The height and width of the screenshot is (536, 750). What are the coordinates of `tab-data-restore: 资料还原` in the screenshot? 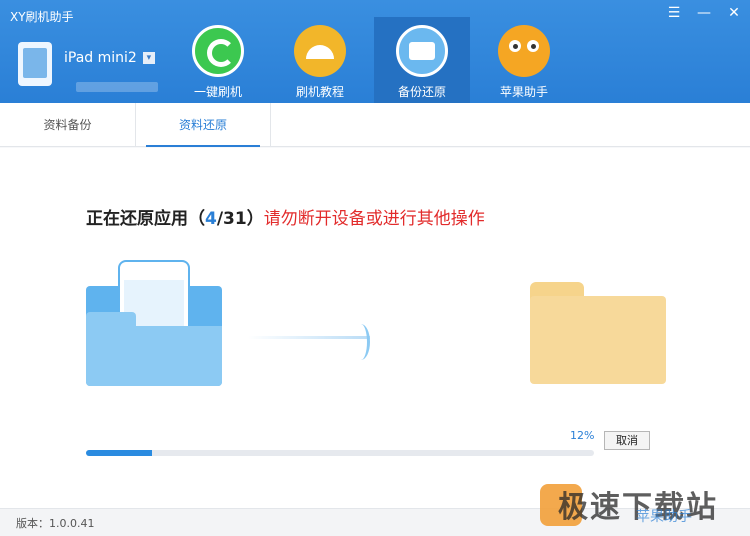 It's located at (203, 125).